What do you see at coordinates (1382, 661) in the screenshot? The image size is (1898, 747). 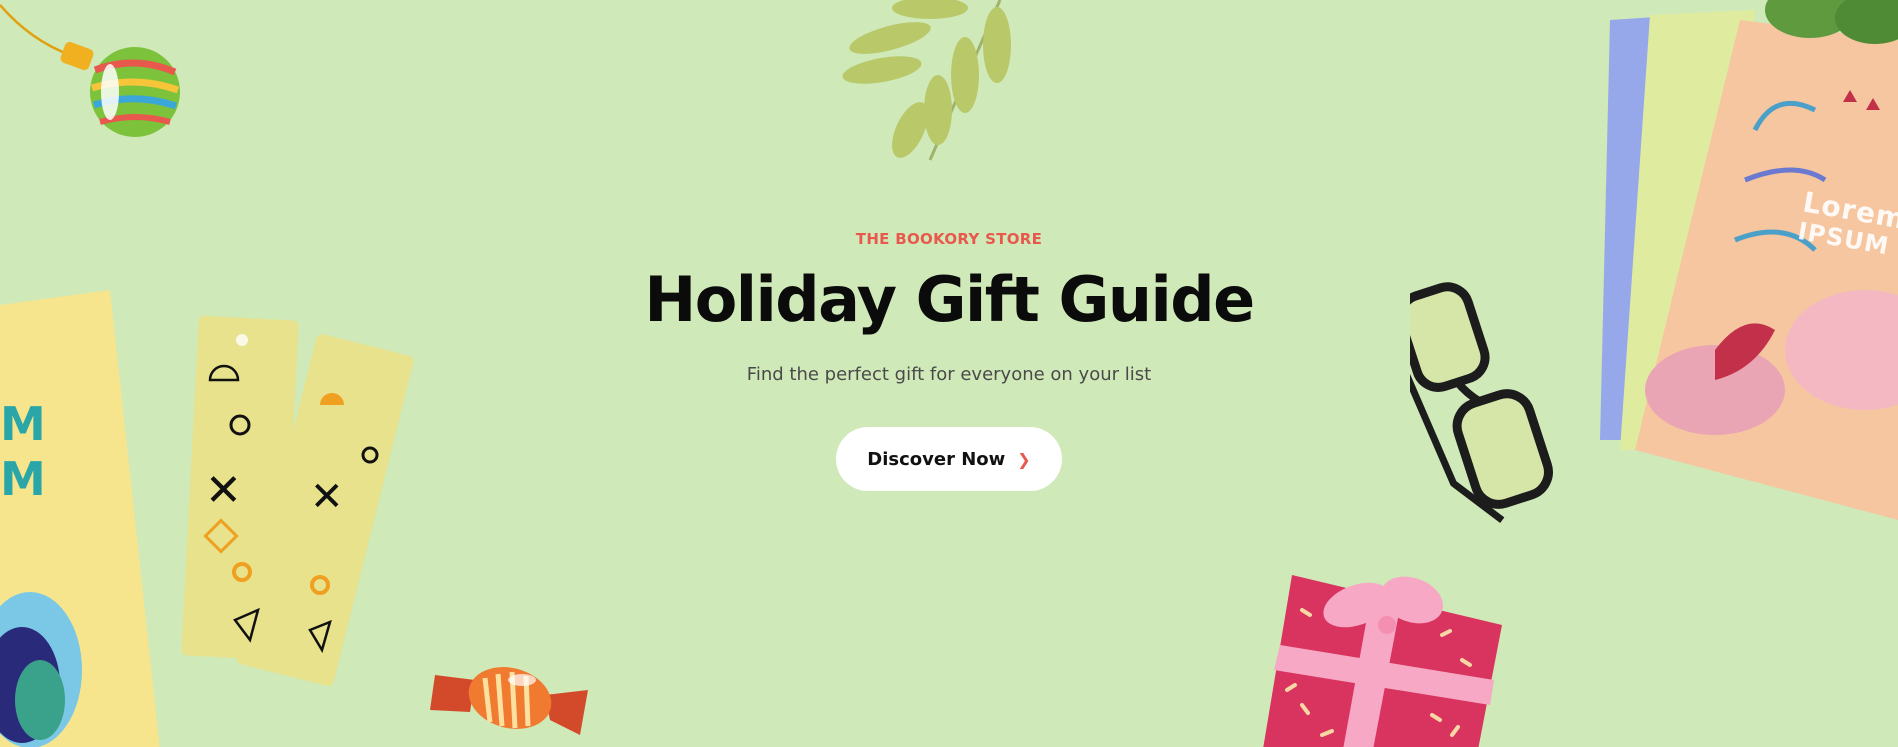 I see `gift-box-icon` at bounding box center [1382, 661].